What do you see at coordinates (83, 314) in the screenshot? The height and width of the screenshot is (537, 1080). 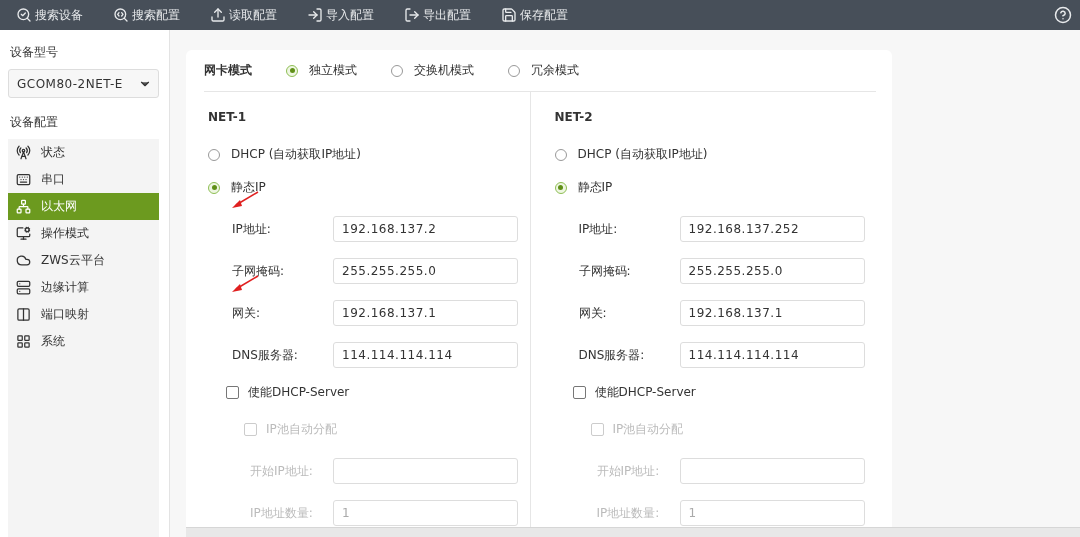 I see `sidebar-item: 端口映射` at bounding box center [83, 314].